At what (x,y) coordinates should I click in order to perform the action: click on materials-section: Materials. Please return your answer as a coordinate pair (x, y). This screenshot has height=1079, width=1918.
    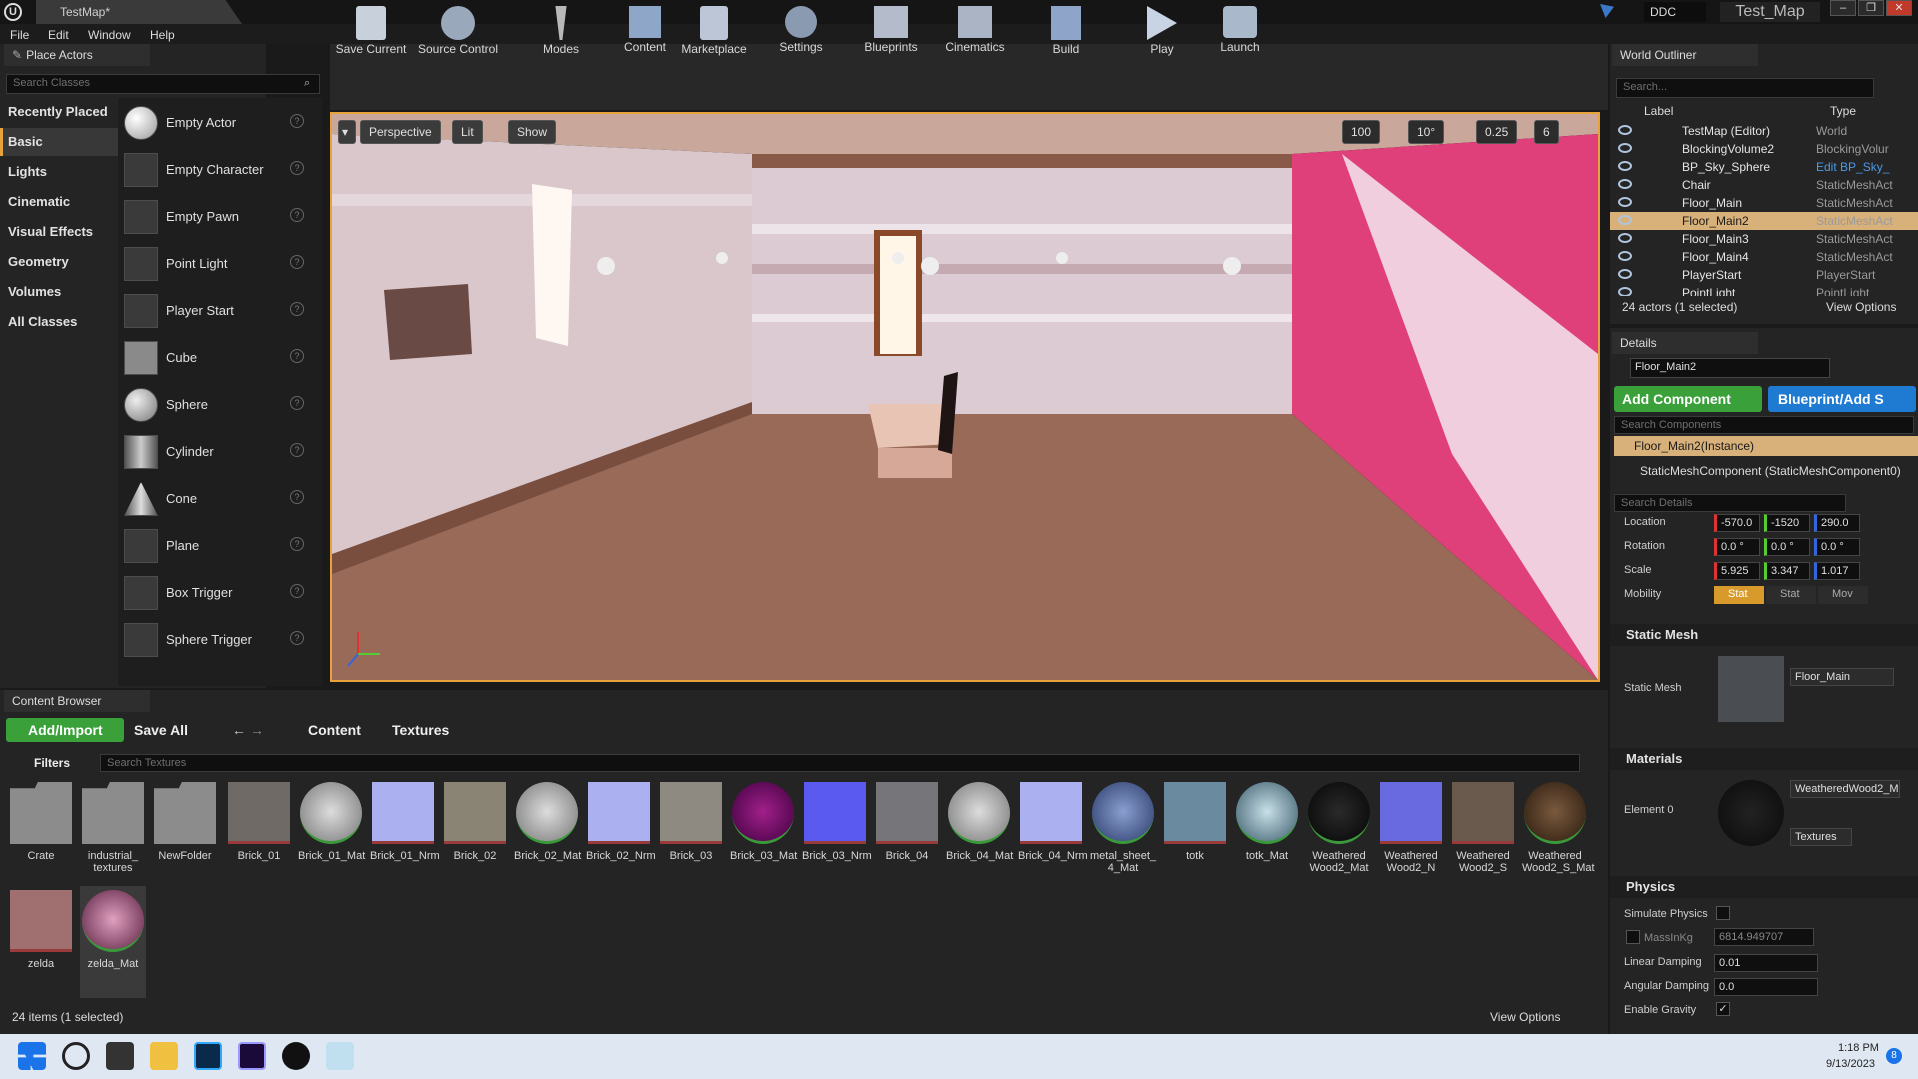
    Looking at the image, I should click on (1764, 759).